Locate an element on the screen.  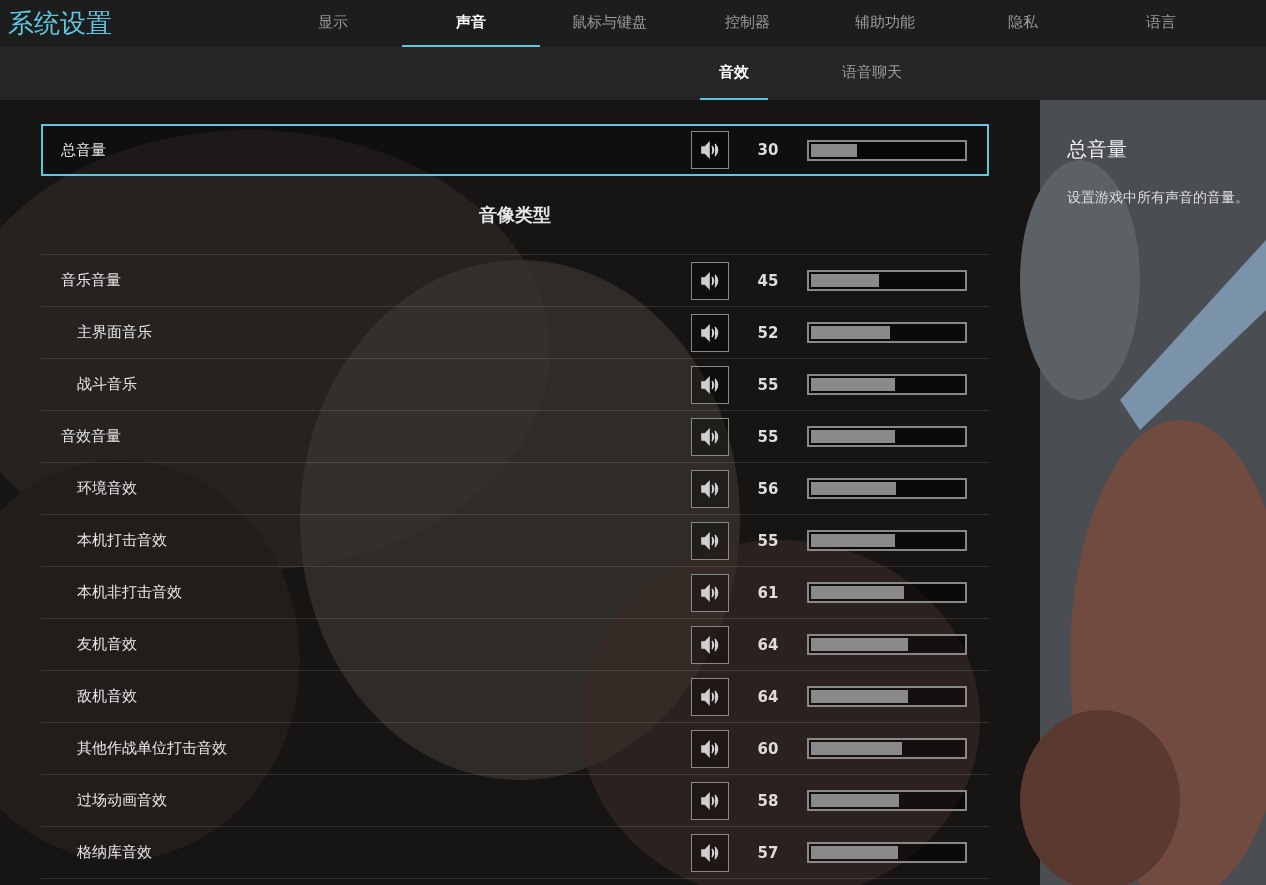
detail-title: 总音量 is located at coordinates (1097, 149).